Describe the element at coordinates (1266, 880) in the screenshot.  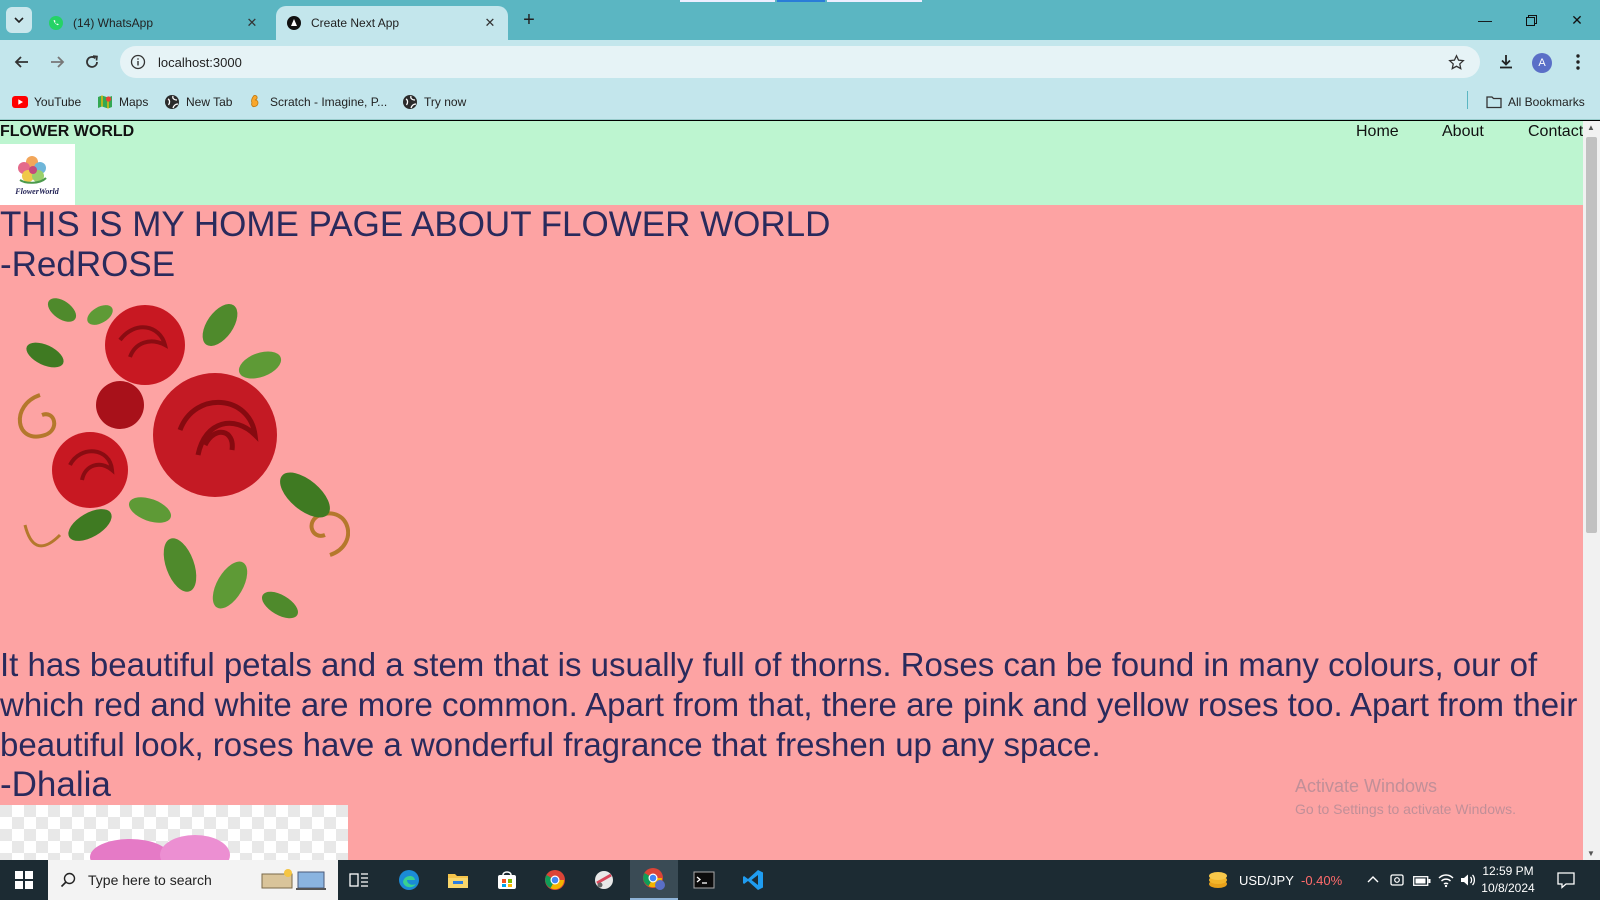
I see `ticker-symbol: USD/JPY` at that location.